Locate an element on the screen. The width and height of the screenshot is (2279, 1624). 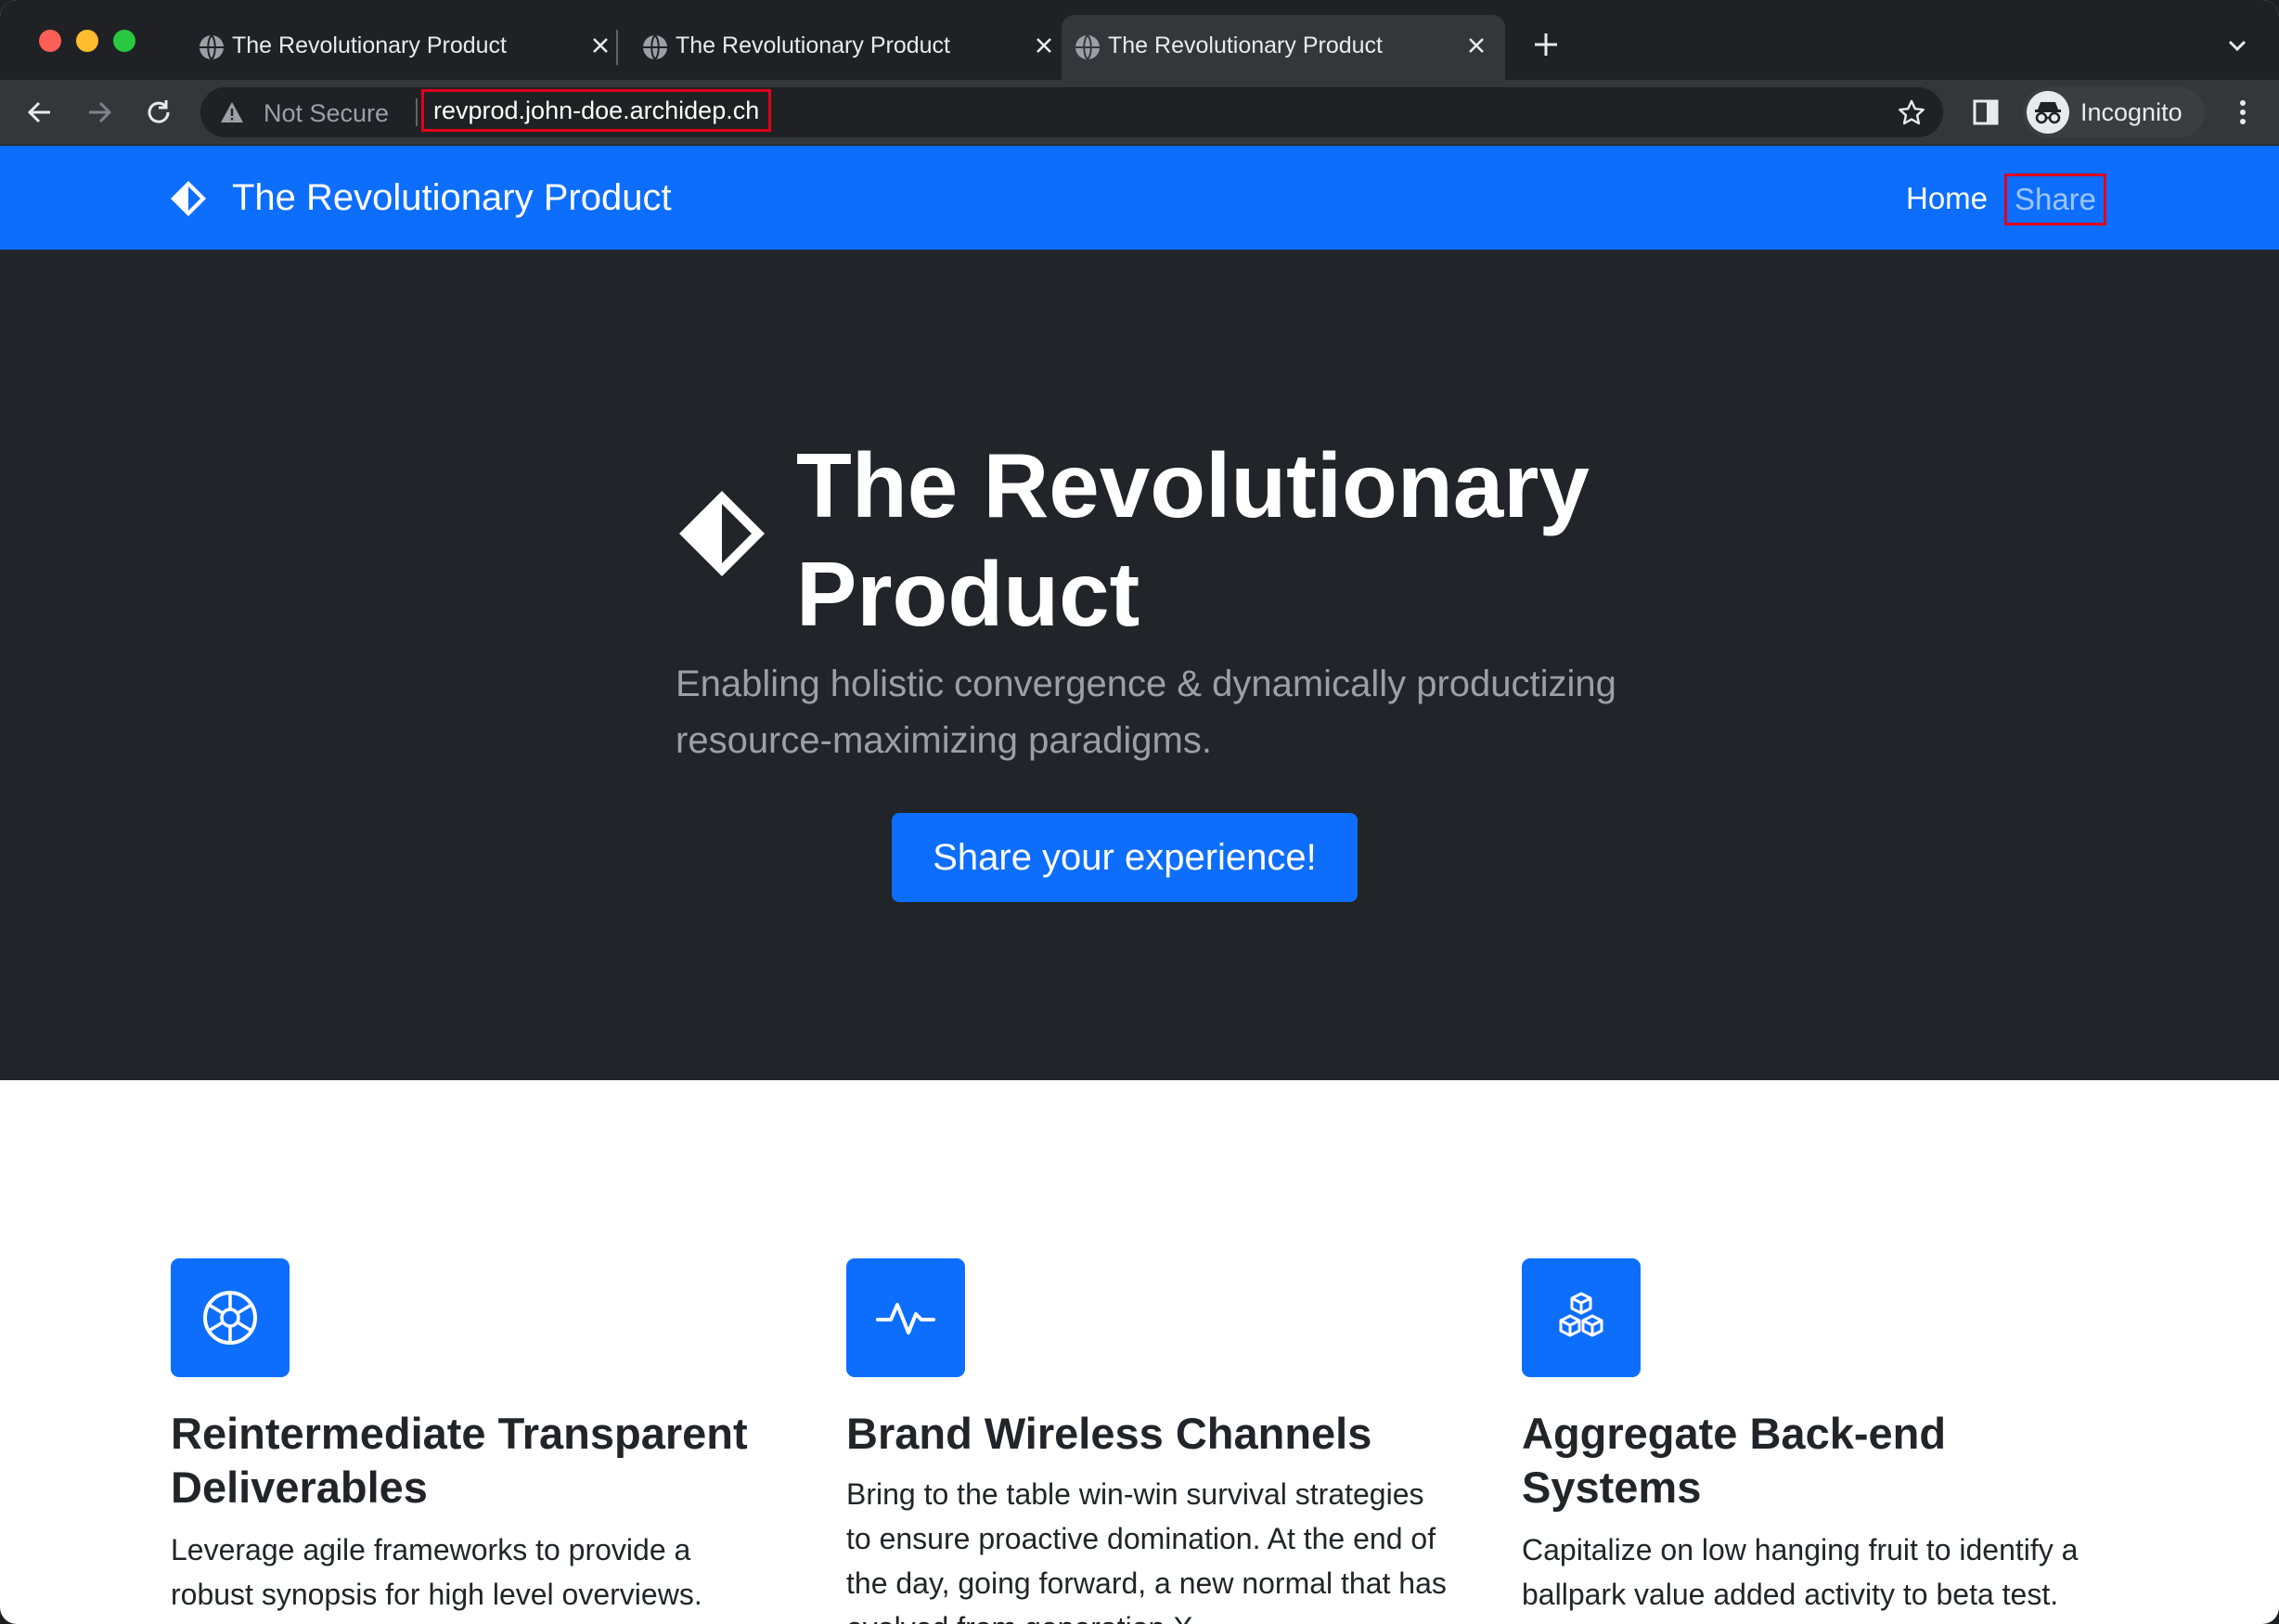
hero-diamond-icon is located at coordinates (722, 533).